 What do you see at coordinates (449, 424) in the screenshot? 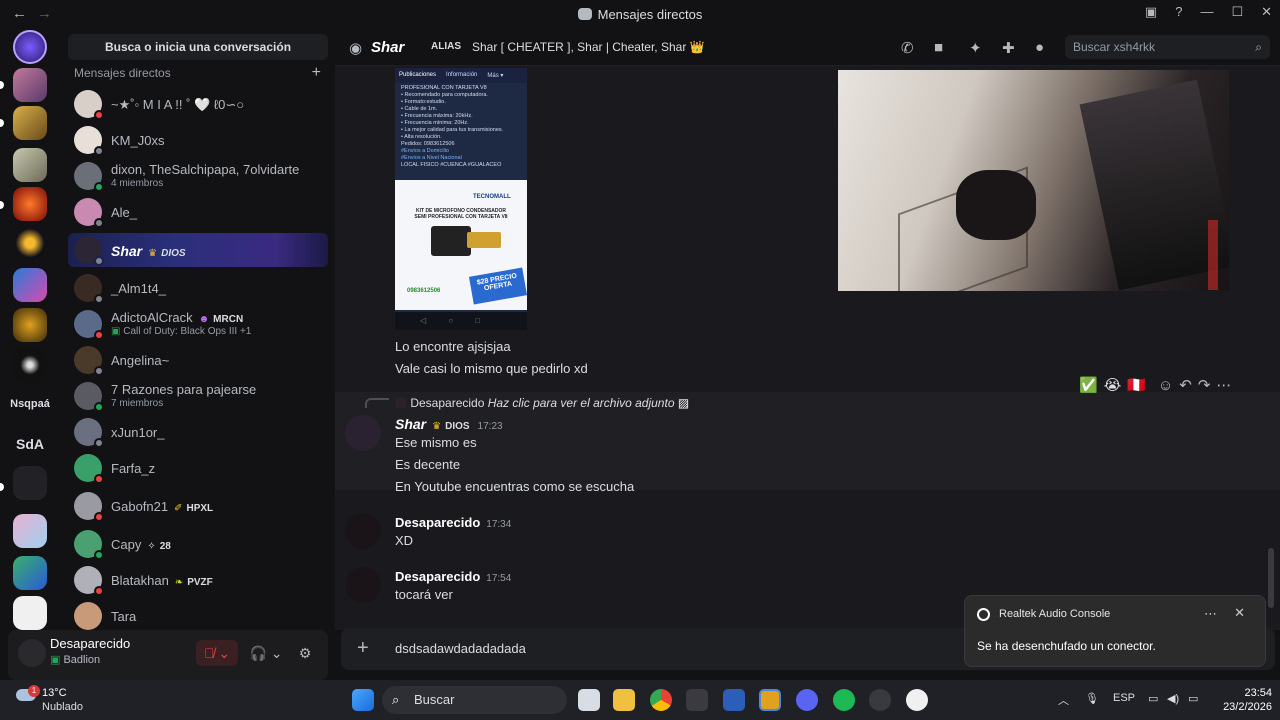
I see `message-author: Shar ♛ DIOS 17:23` at bounding box center [449, 424].